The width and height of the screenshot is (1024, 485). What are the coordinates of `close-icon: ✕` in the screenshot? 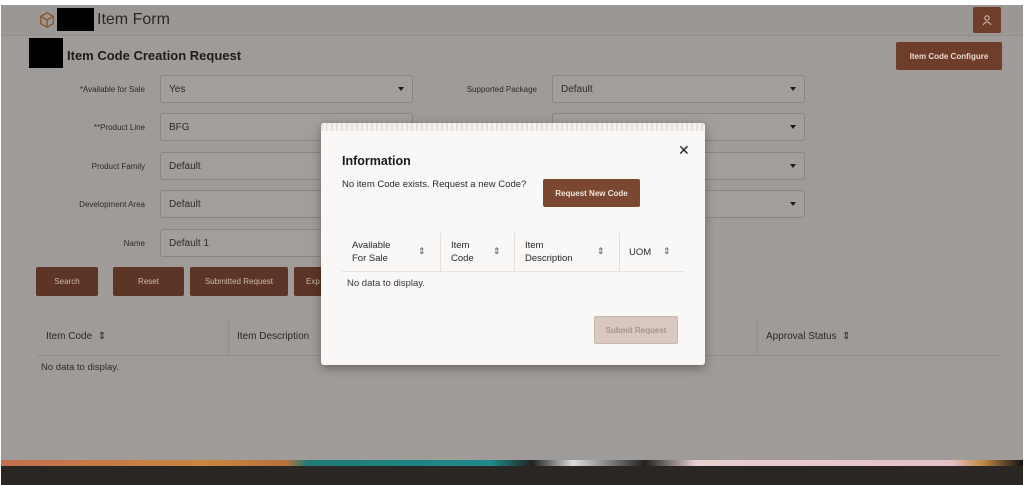 It's located at (684, 150).